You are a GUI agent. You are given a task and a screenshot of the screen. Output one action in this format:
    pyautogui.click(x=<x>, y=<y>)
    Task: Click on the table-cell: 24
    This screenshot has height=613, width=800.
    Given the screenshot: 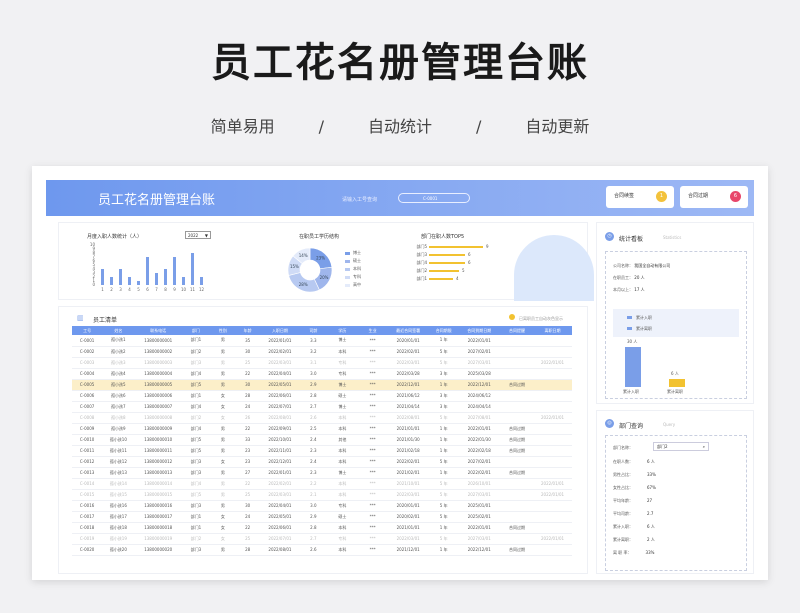 What is the action you would take?
    pyautogui.click(x=247, y=517)
    